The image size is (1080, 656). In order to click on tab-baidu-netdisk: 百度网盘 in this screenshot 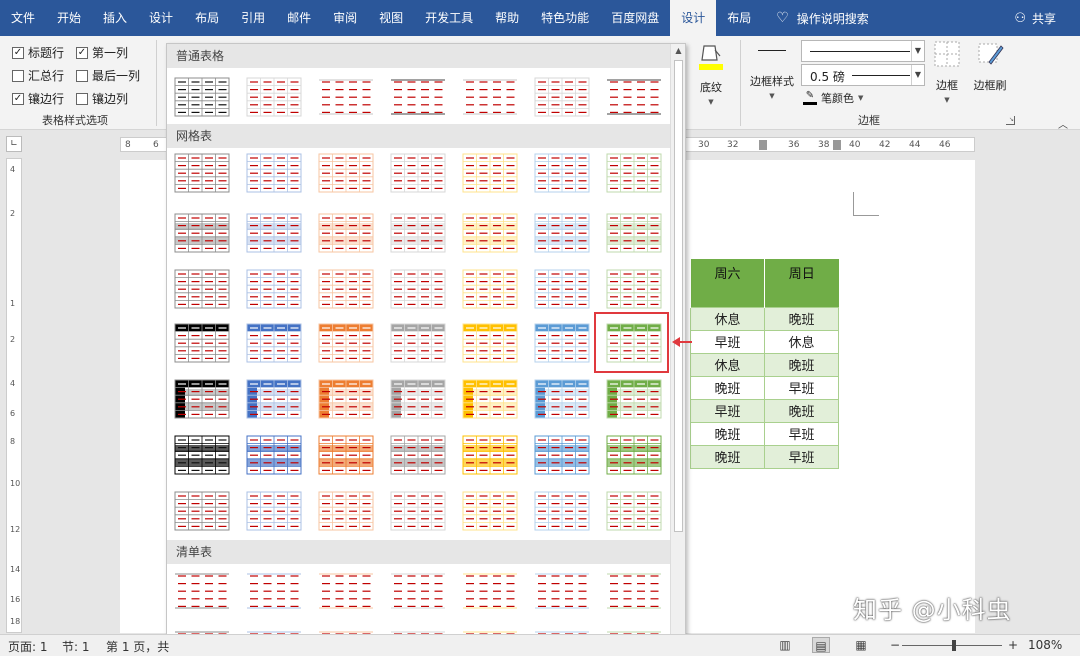, I will do `click(635, 18)`.